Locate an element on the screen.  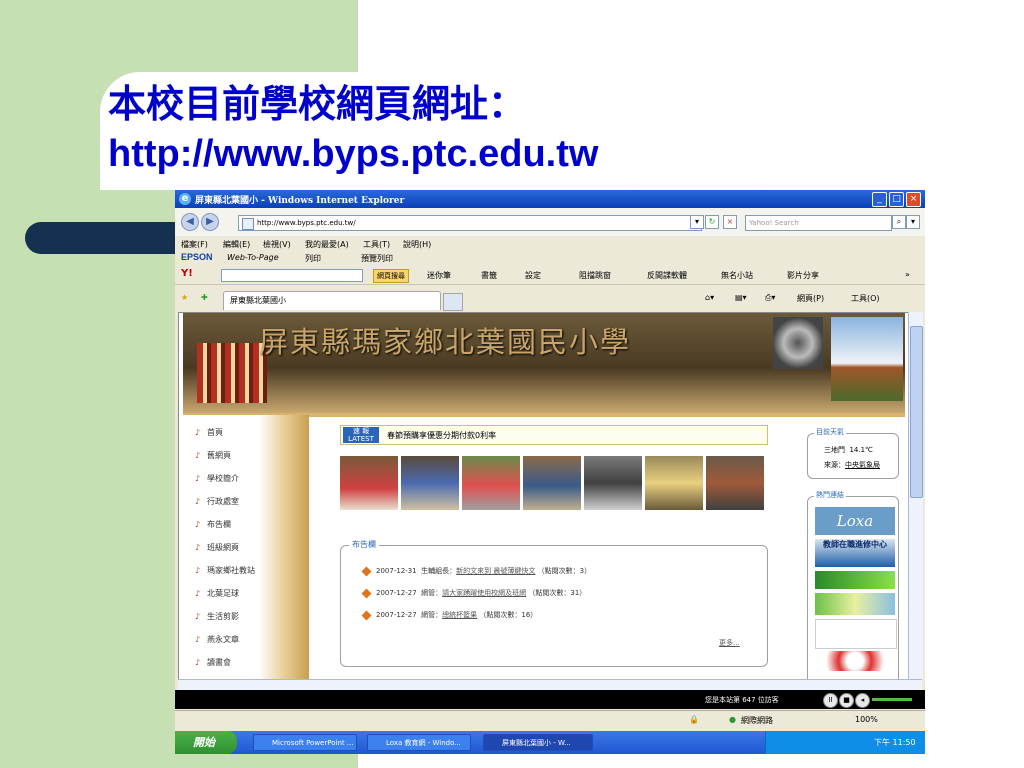
hot-link-teacher: 教師在職進修中心 is located at coordinates (855, 553).